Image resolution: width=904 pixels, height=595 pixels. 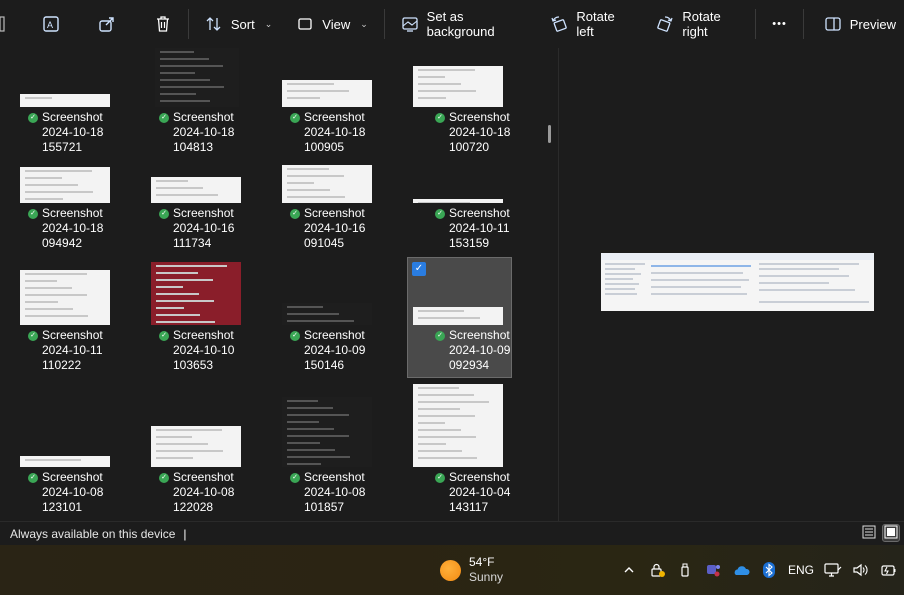 What do you see at coordinates (469, 365) in the screenshot?
I see `file-name-time: 092934` at bounding box center [469, 365].